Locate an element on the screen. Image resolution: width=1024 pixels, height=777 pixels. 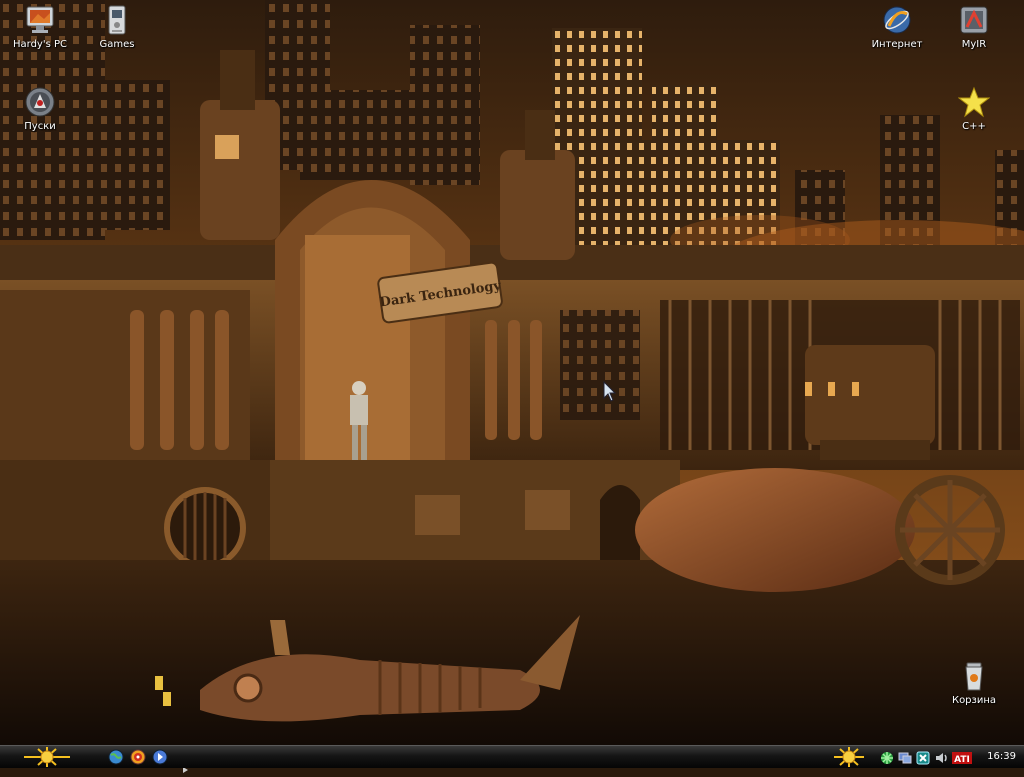
launcher-icon is located at coordinates (40, 102).